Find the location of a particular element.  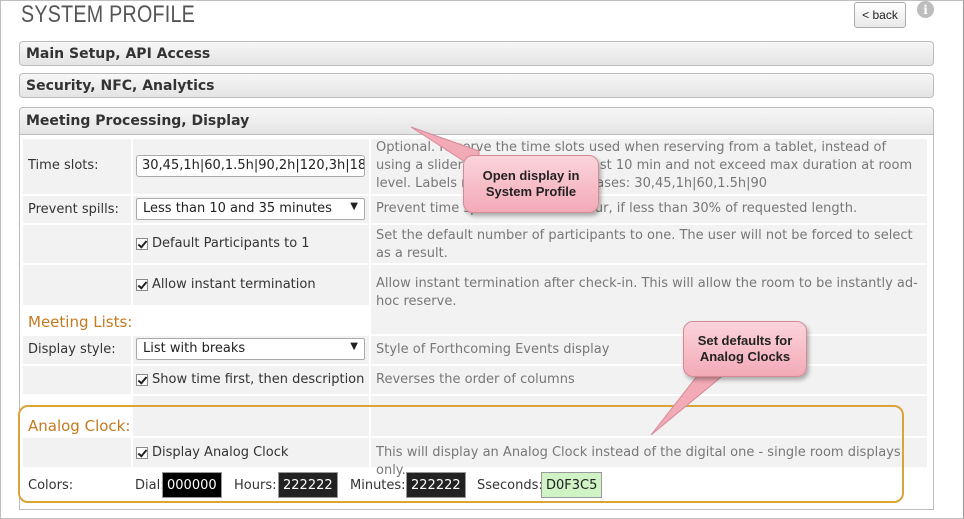

show-time-first-description: Reverses the order of columns is located at coordinates (475, 379).